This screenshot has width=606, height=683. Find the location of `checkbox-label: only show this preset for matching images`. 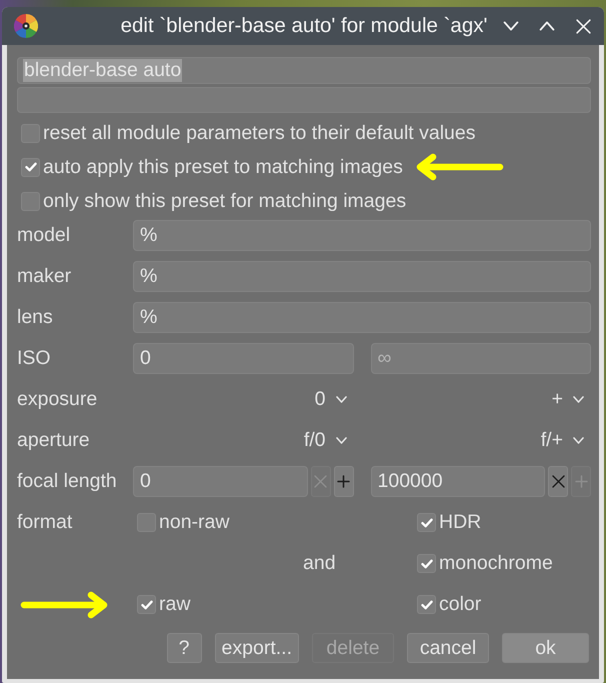

checkbox-label: only show this preset for matching images is located at coordinates (224, 201).